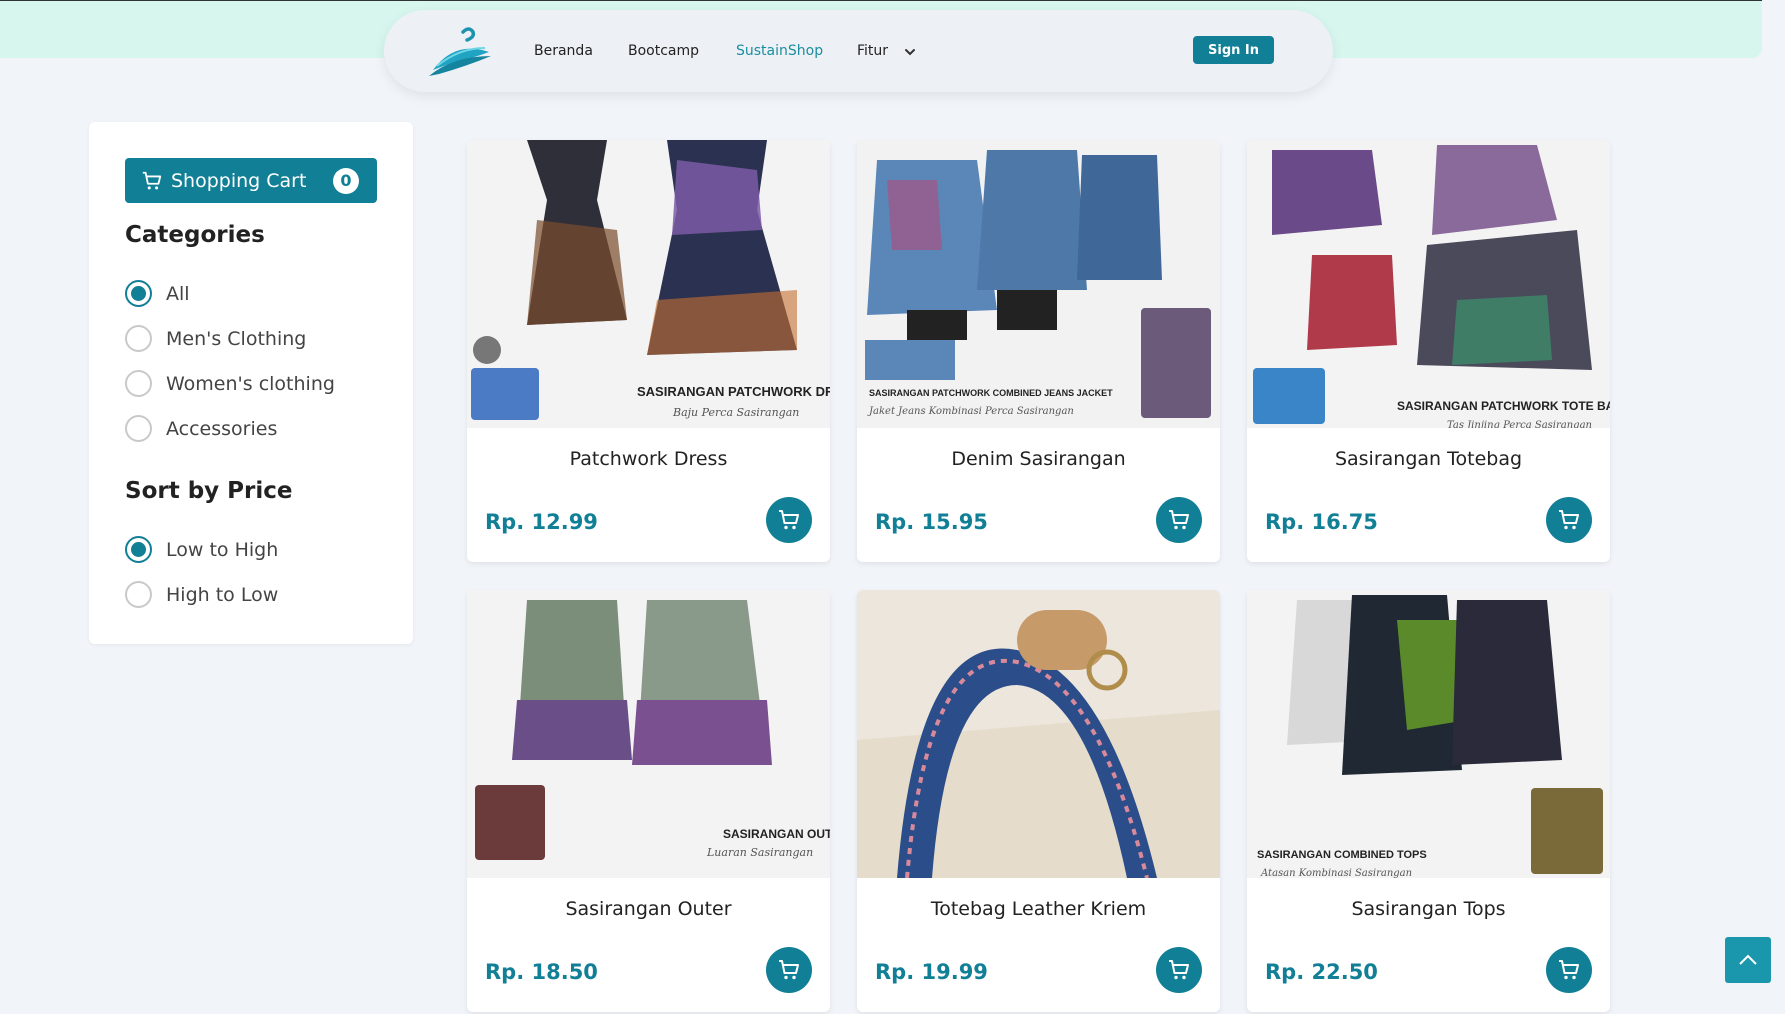  Describe the element at coordinates (1519, 424) in the screenshot. I see `image-subcaption: Tas Jinjing Perca Sasirangan` at that location.